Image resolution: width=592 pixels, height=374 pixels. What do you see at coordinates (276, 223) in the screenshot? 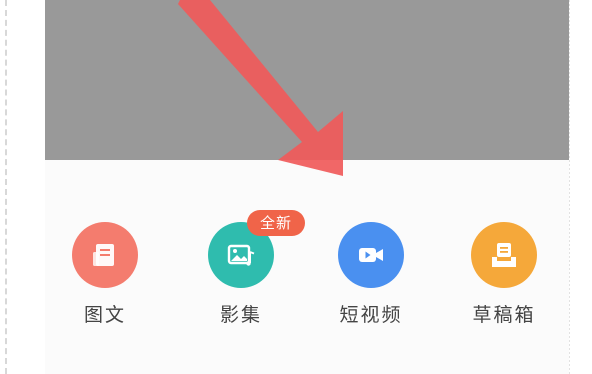
I see `new-badge: 全新` at bounding box center [276, 223].